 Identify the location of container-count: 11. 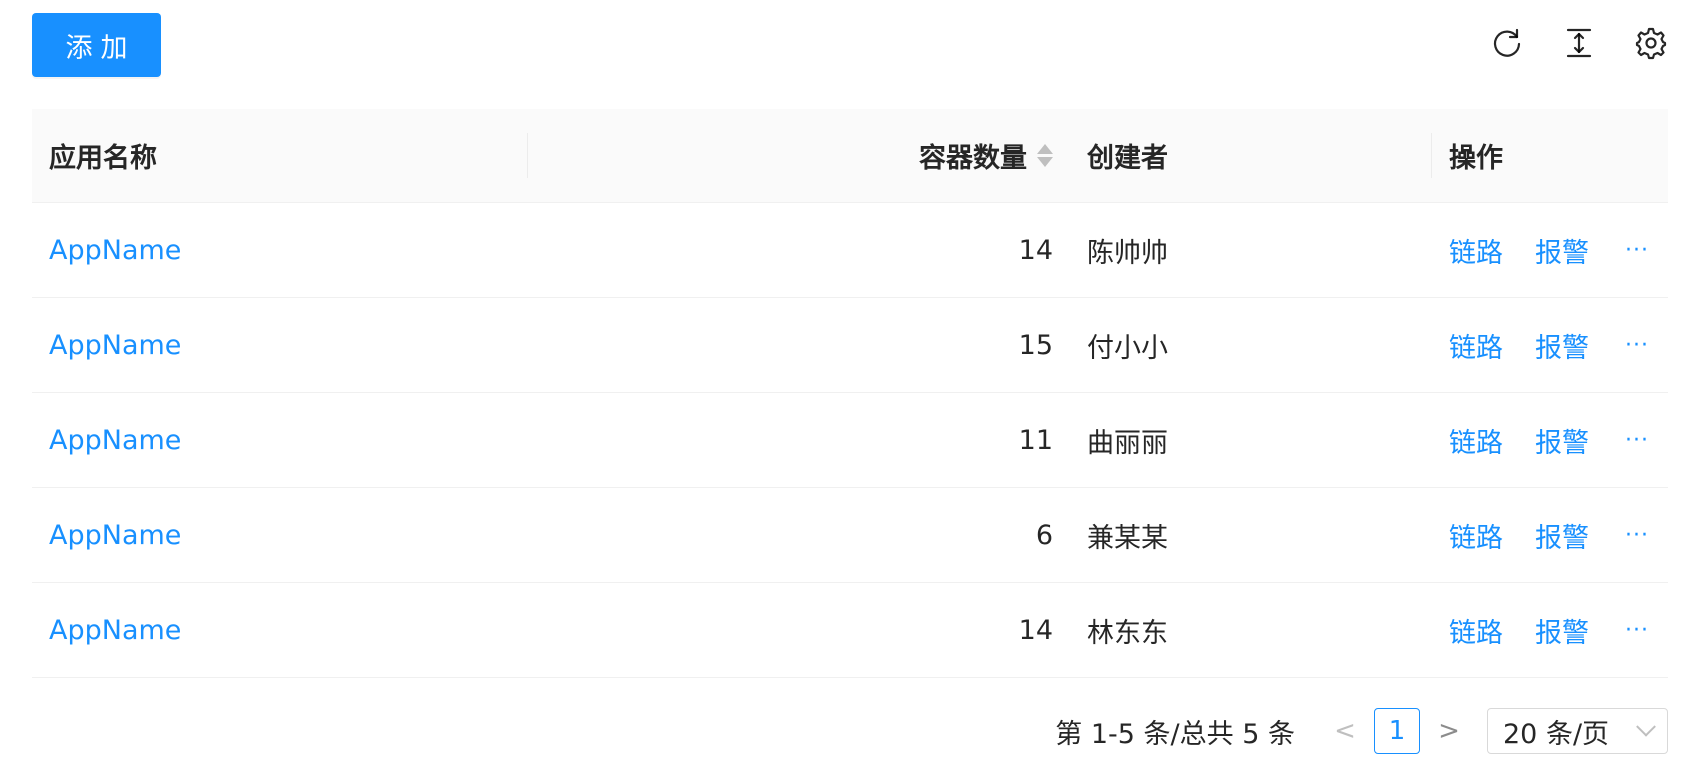
(1035, 440).